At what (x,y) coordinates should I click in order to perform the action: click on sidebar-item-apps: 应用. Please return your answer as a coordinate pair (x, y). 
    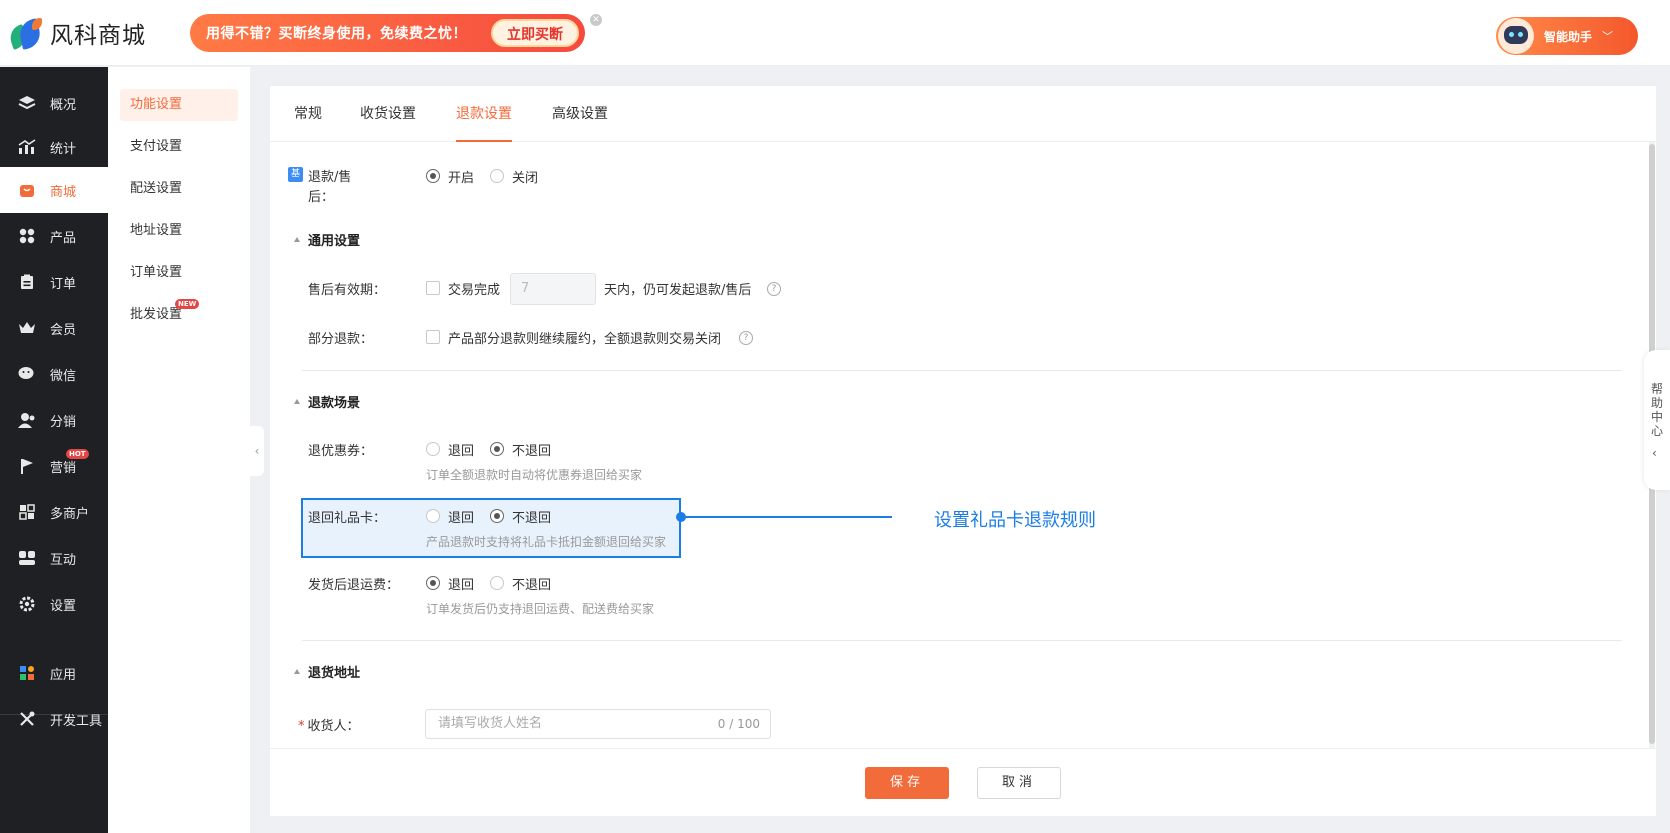
    Looking at the image, I should click on (54, 673).